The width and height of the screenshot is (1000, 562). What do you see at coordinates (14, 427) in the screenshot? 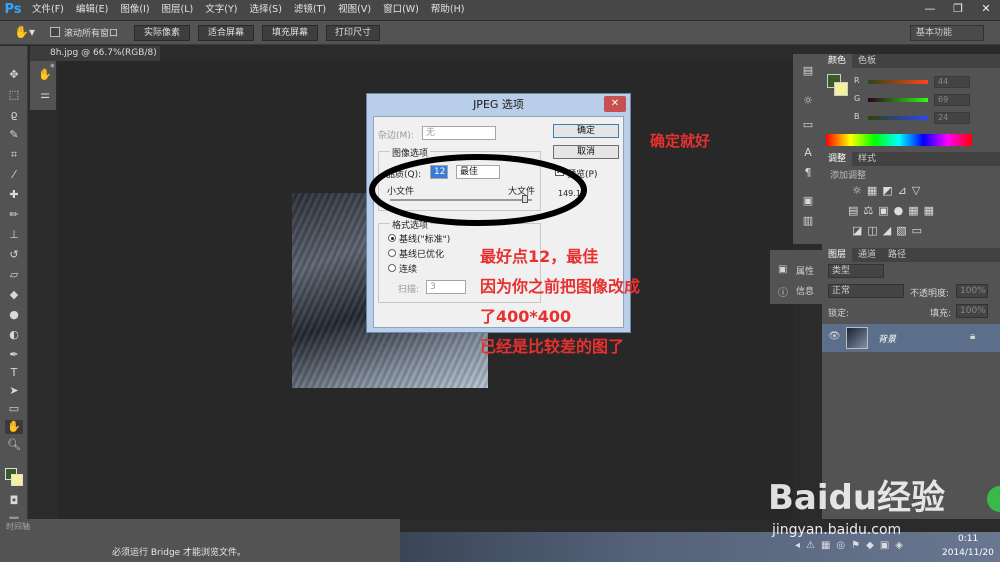
I see `hand-tool-icon: ✋` at bounding box center [14, 427].